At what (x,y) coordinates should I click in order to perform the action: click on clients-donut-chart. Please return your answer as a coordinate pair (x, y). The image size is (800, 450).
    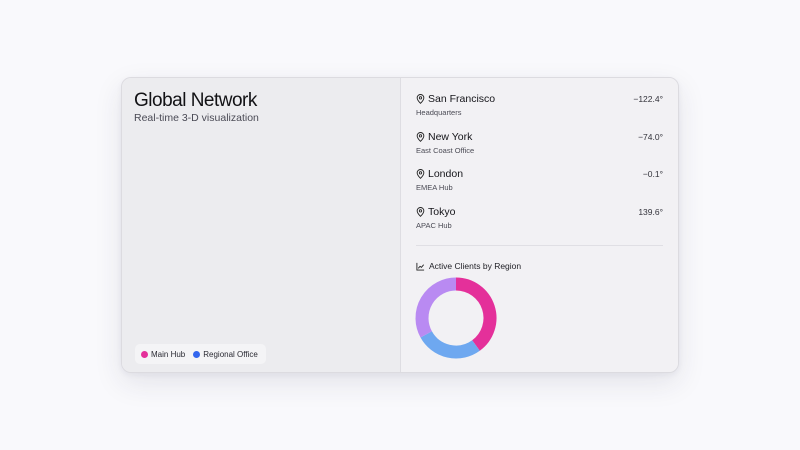
    Looking at the image, I should click on (456, 318).